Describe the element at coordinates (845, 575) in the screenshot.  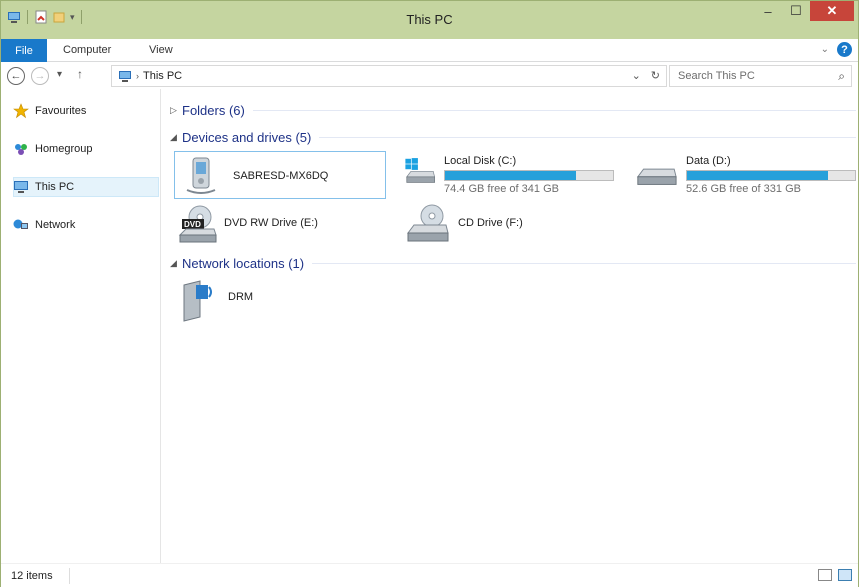
I see `large-icons-view-icon` at that location.